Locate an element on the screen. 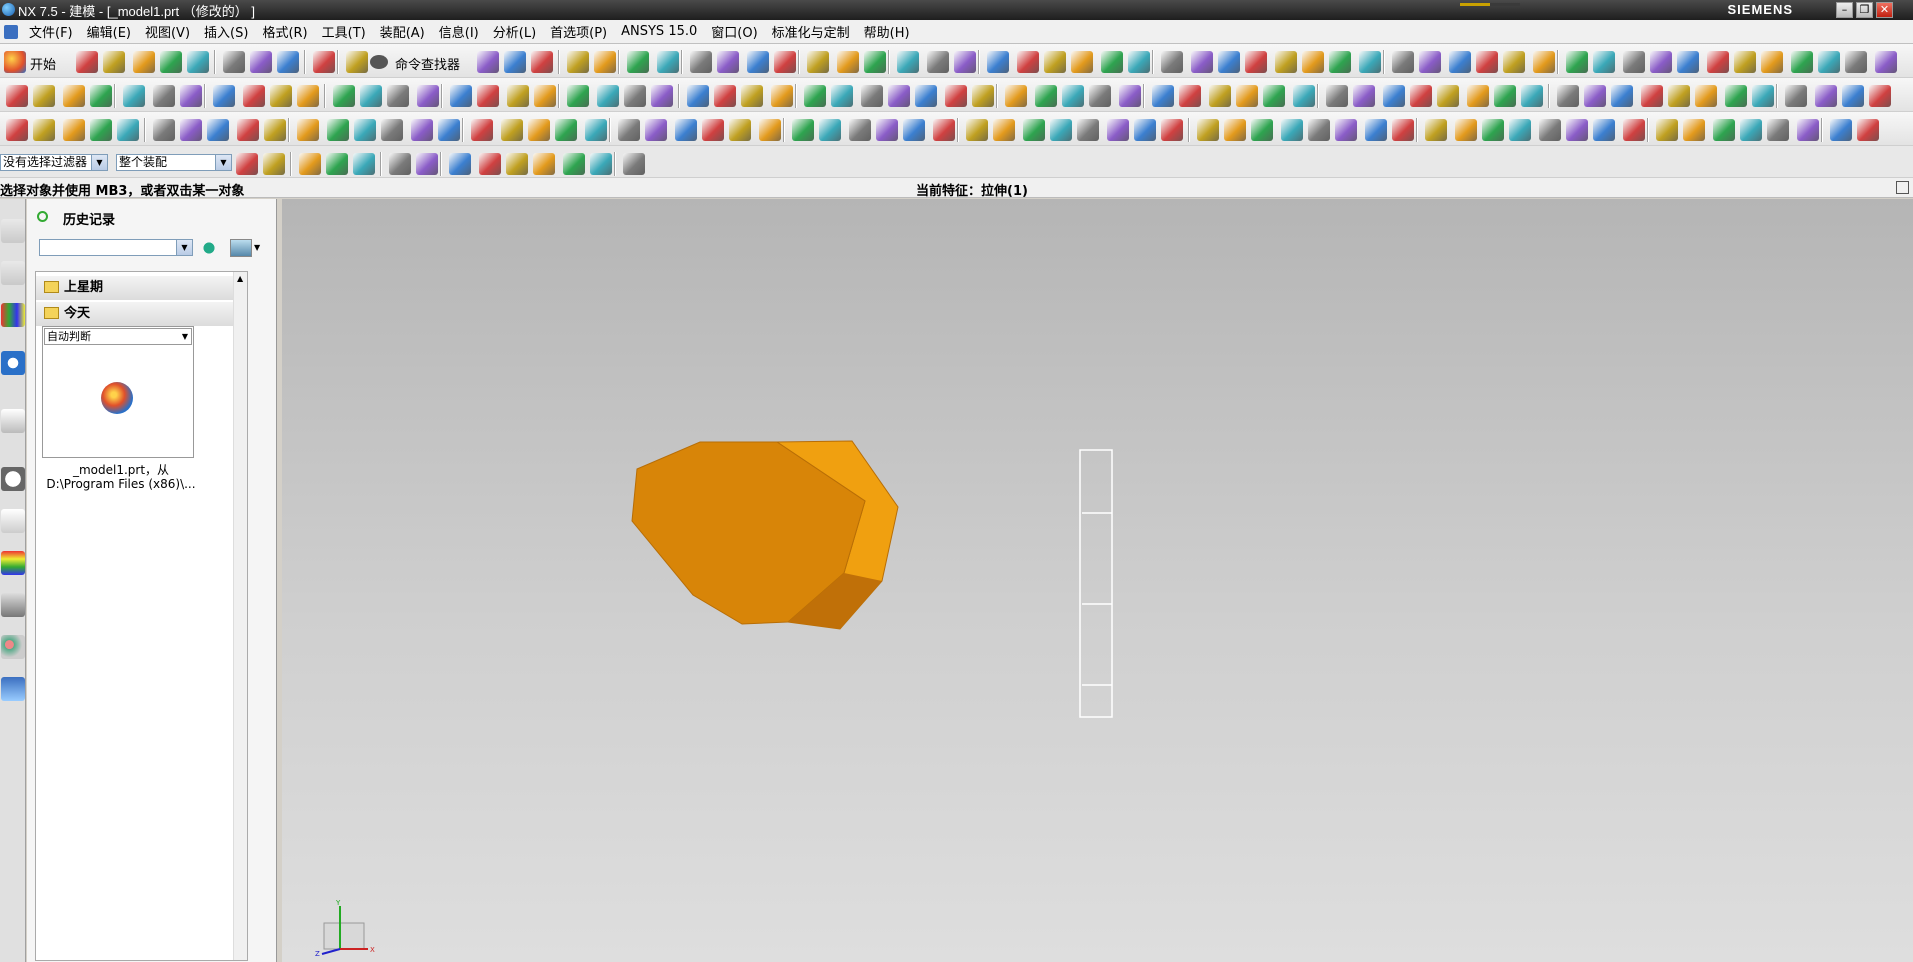  start-icon is located at coordinates (15, 62).